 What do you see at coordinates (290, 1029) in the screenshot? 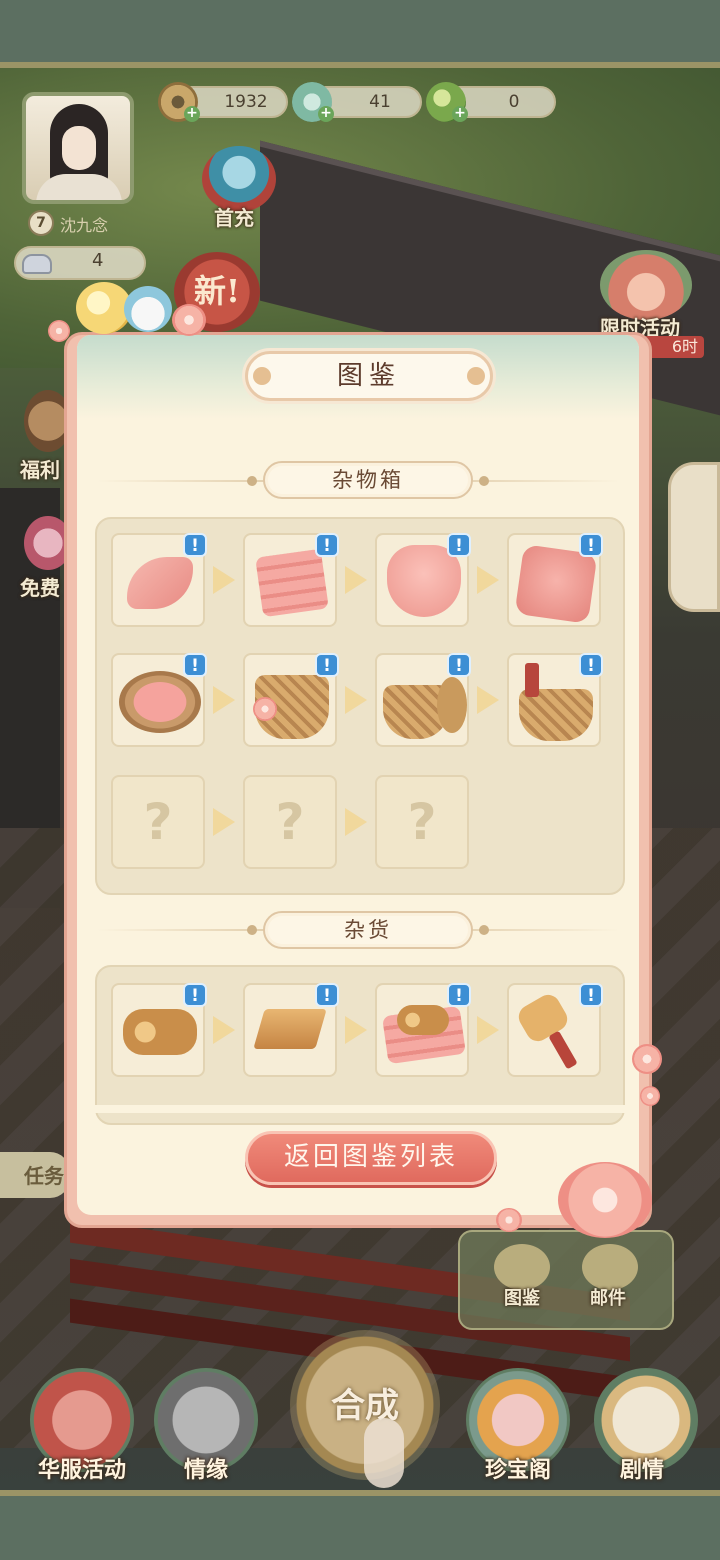
I see `wood-planks-icon` at bounding box center [290, 1029].